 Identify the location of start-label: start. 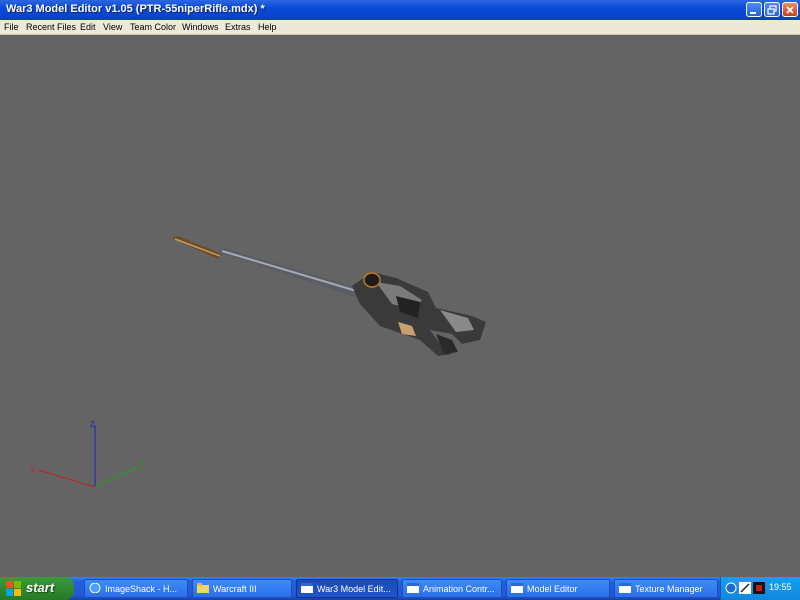
(40, 587).